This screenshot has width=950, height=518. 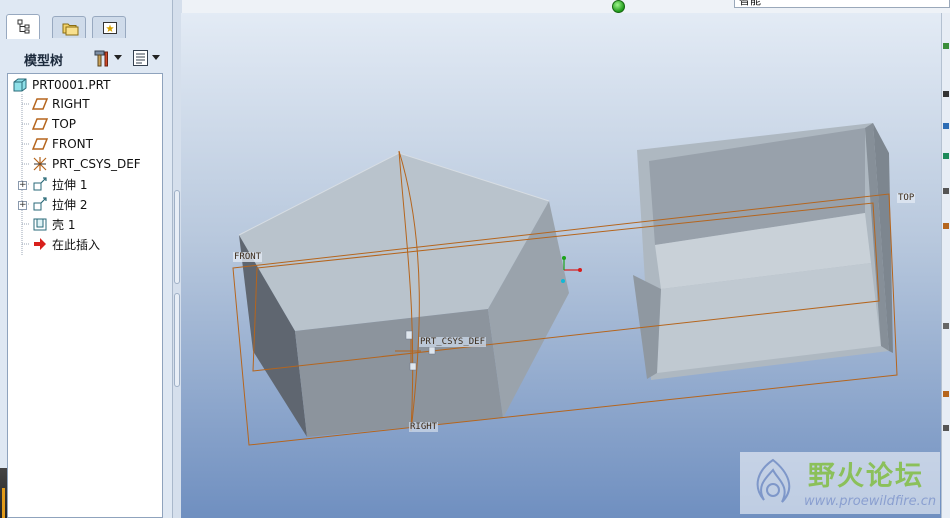 I want to click on tree-item-shell: 壳 1, so click(x=53, y=224).